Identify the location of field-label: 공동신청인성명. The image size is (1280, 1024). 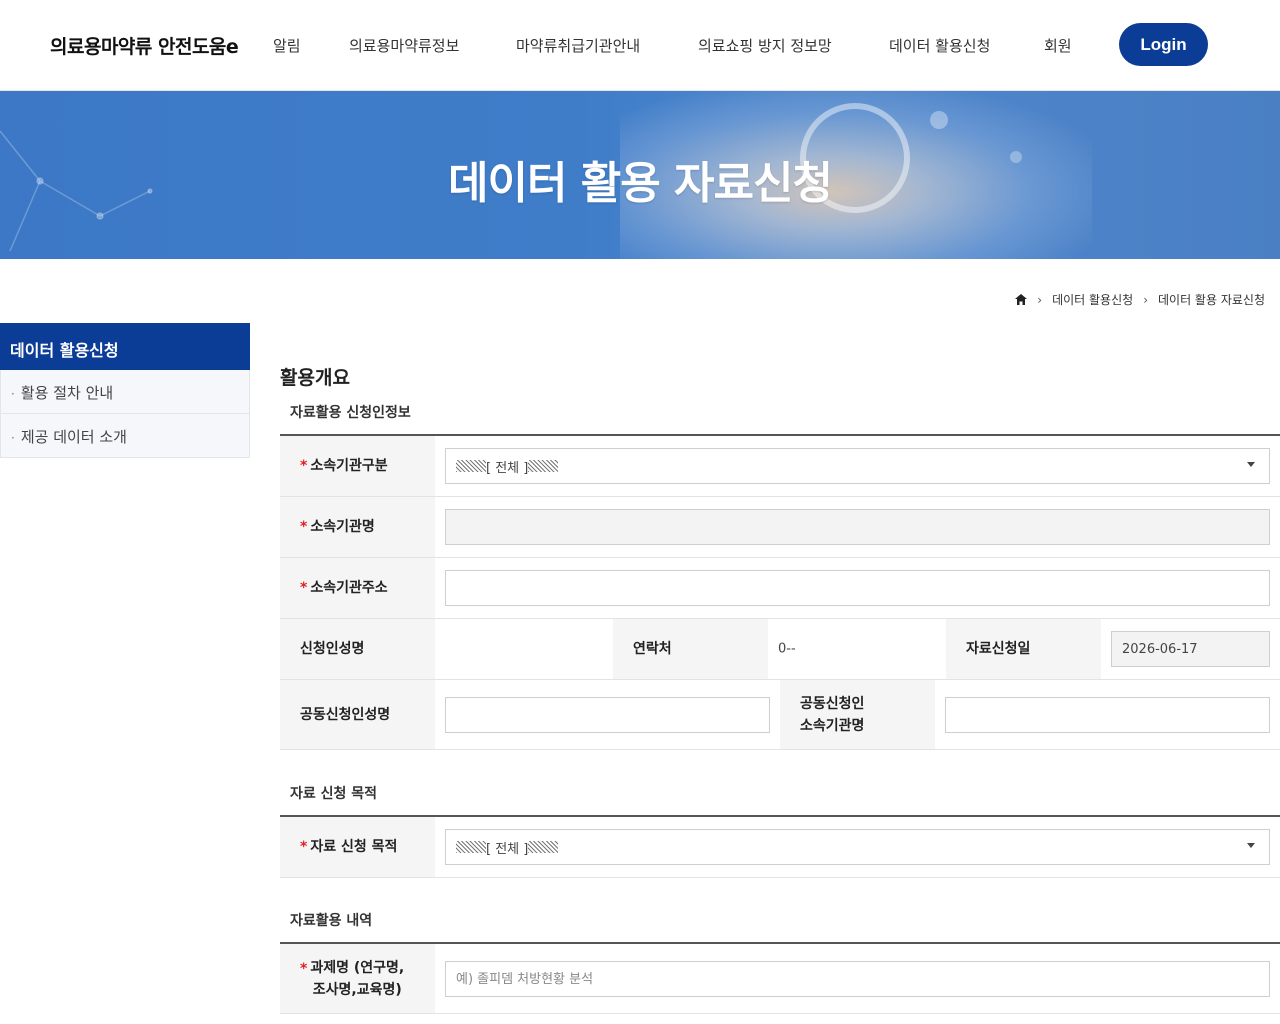
(357, 714).